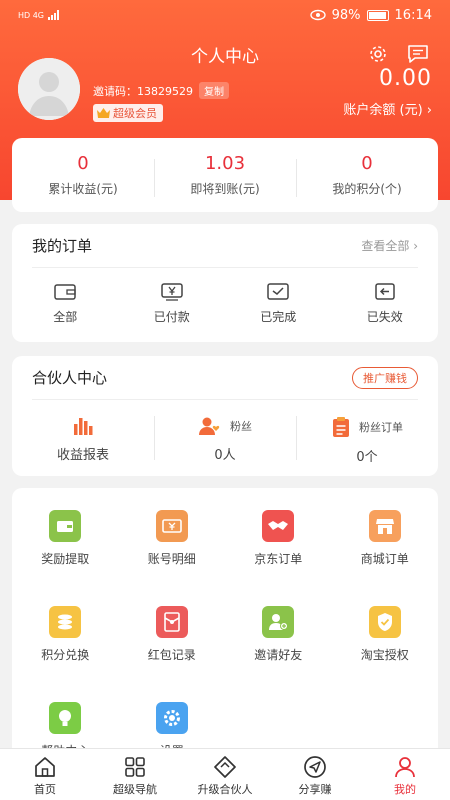  I want to click on bottom-tab-bar: 首页 超级导航 升级合伙人 分享赚 我的, so click(225, 774).